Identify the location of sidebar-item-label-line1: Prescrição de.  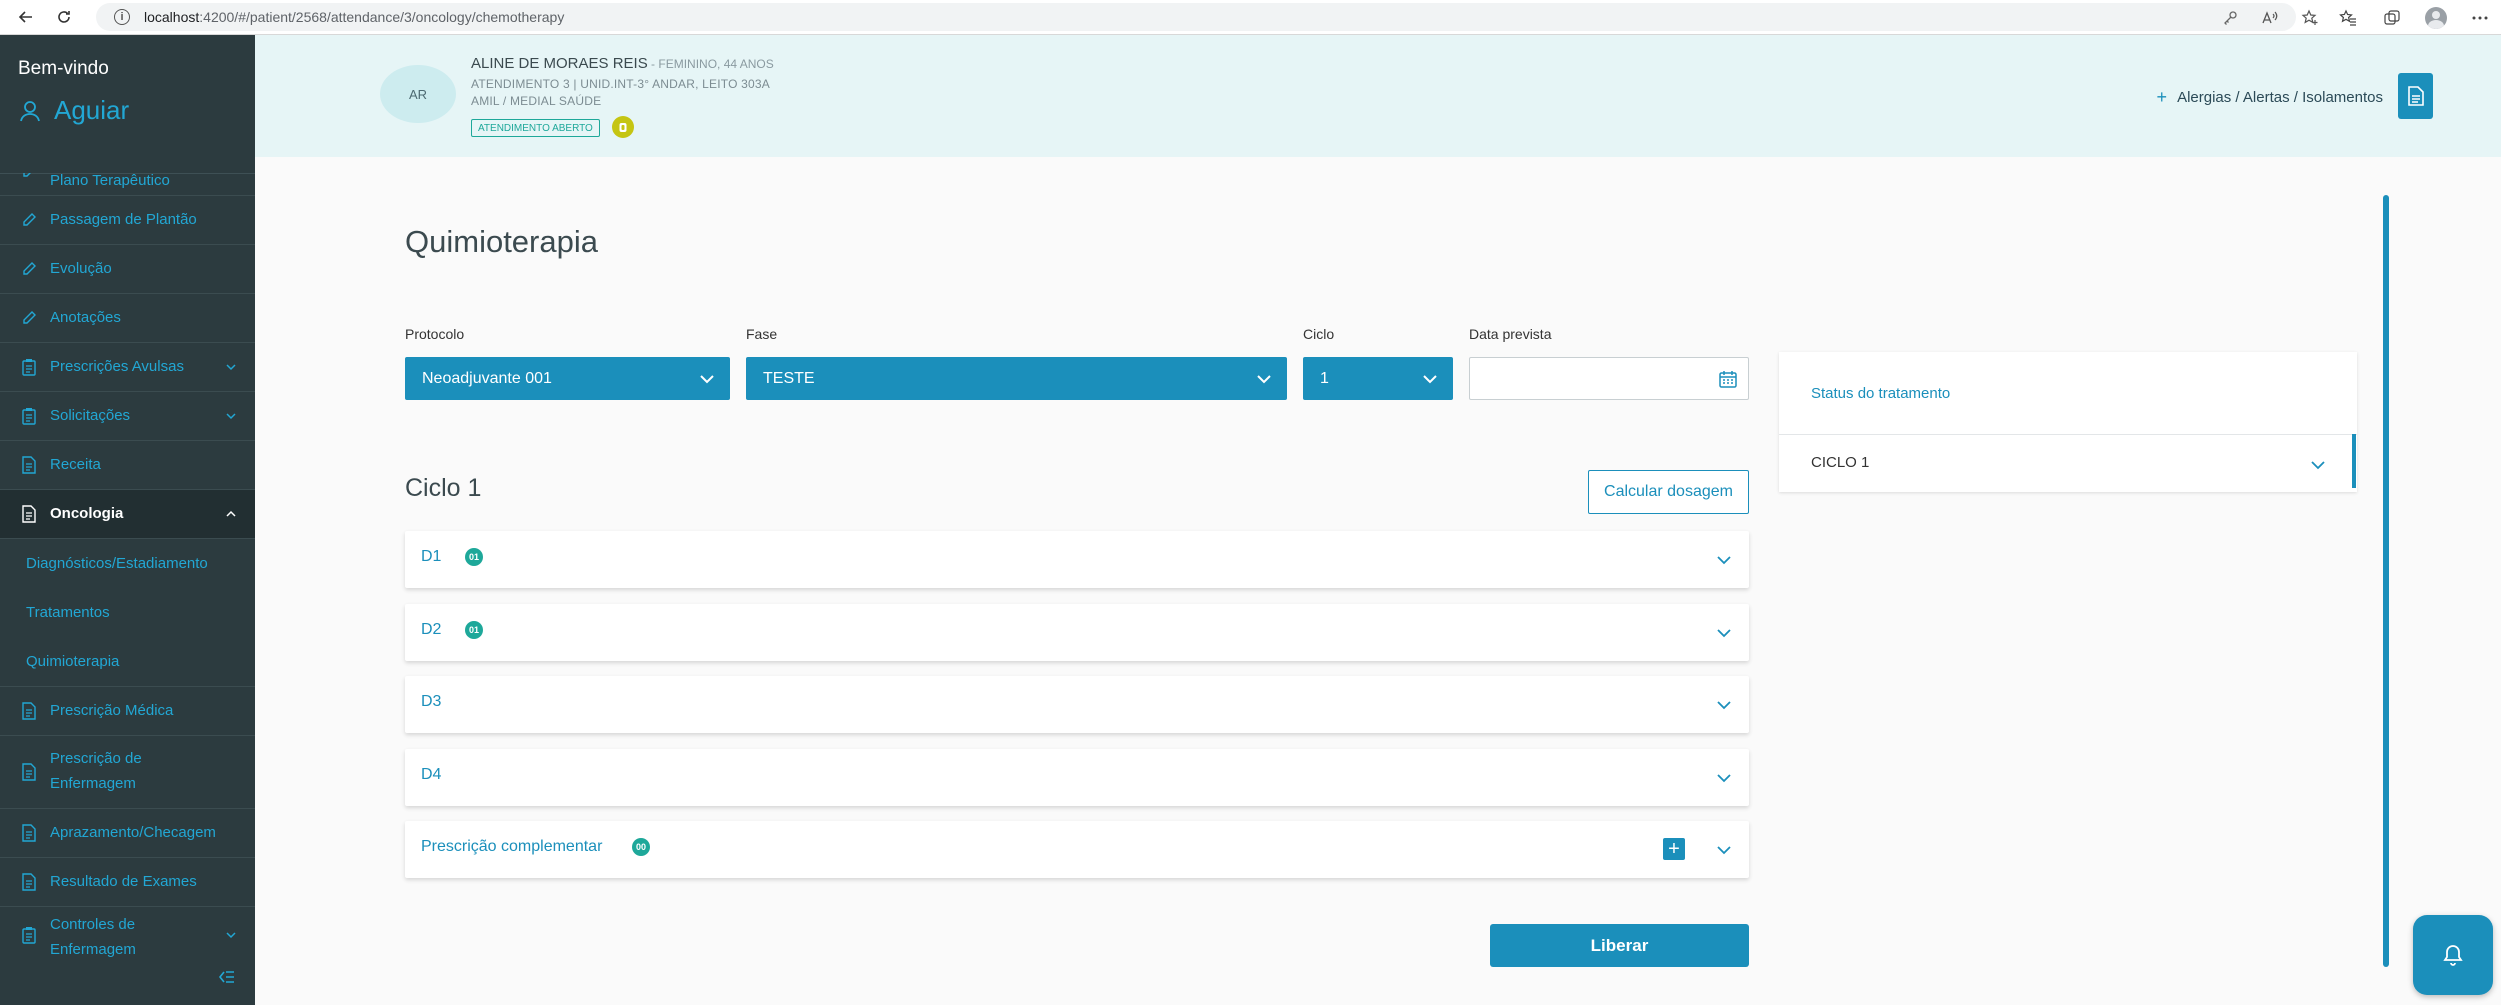
(96, 758).